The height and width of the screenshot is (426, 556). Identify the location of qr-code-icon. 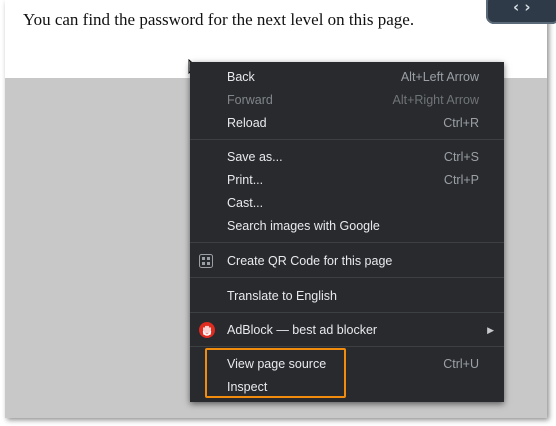
(206, 261).